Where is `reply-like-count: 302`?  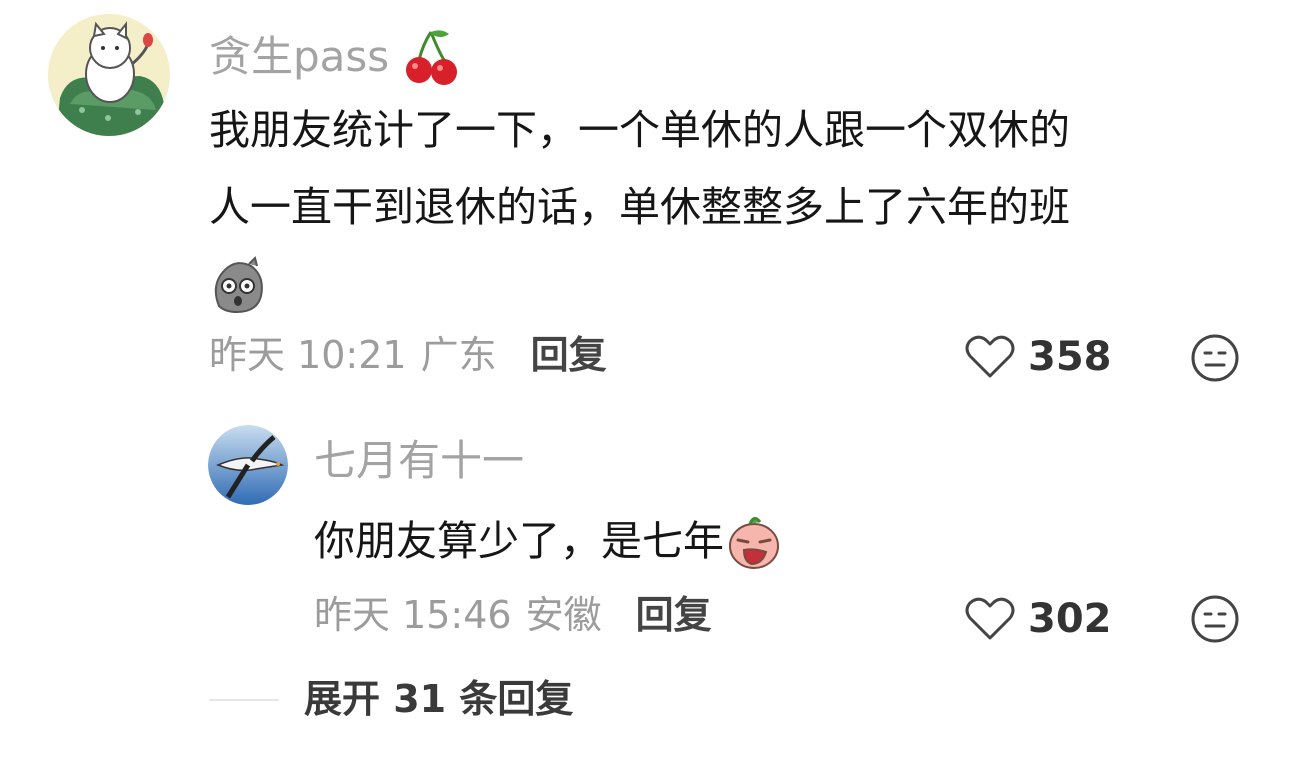
reply-like-count: 302 is located at coordinates (1070, 619).